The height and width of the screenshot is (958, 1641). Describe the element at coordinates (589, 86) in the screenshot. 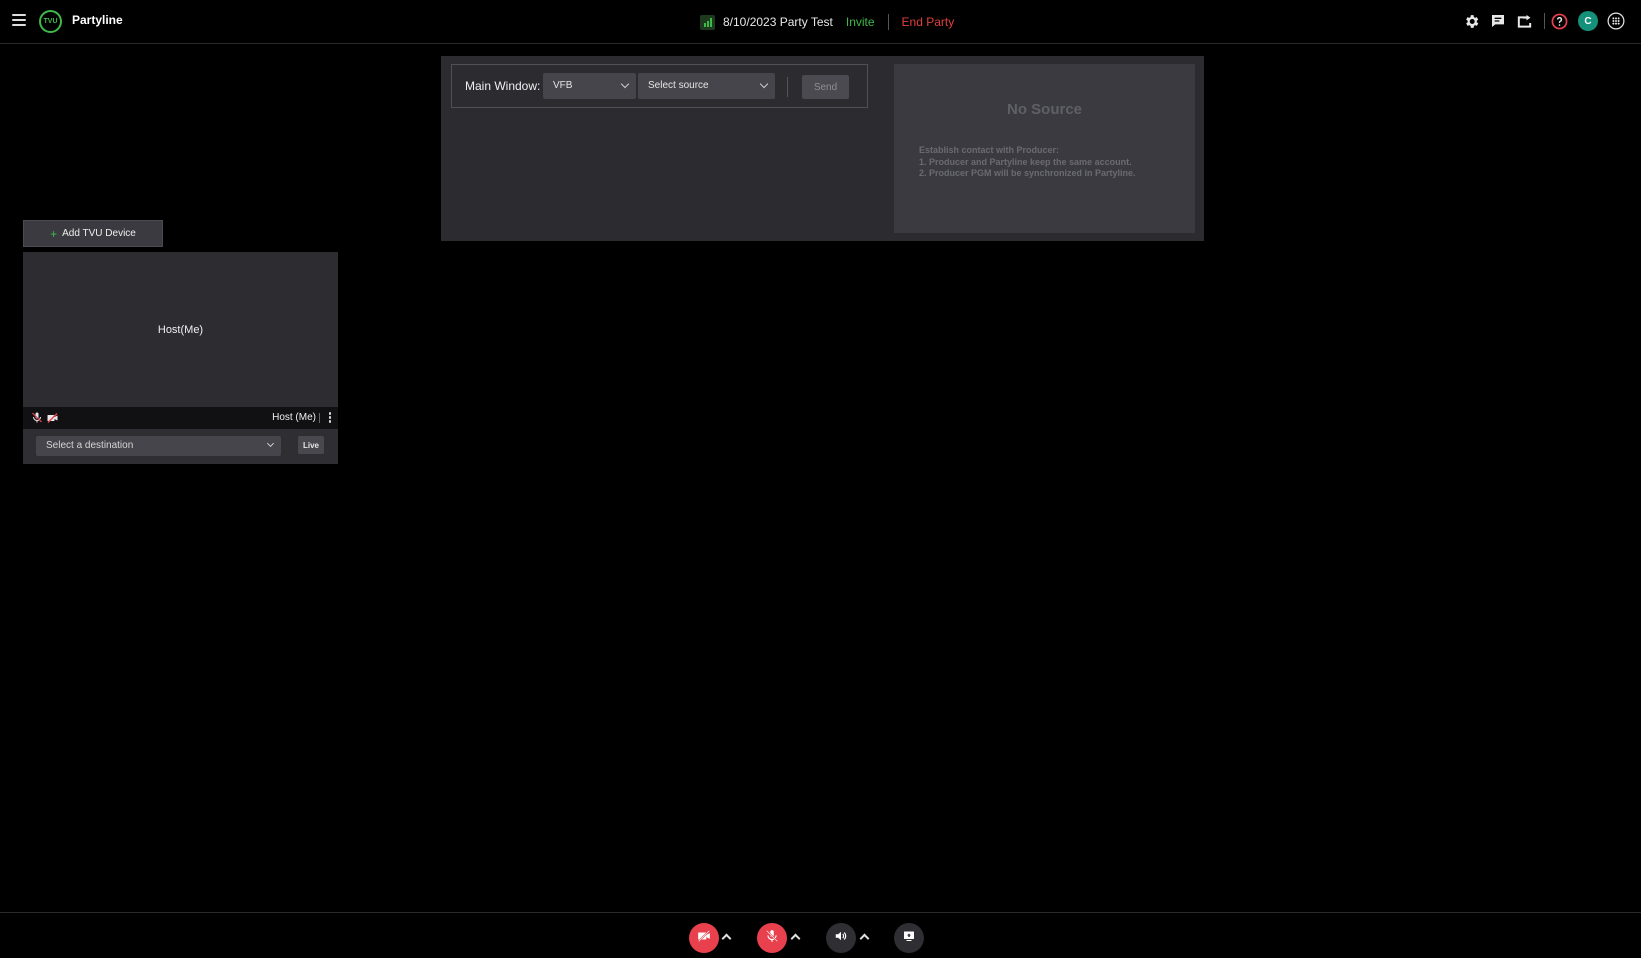

I see `platform-select: VFB` at that location.